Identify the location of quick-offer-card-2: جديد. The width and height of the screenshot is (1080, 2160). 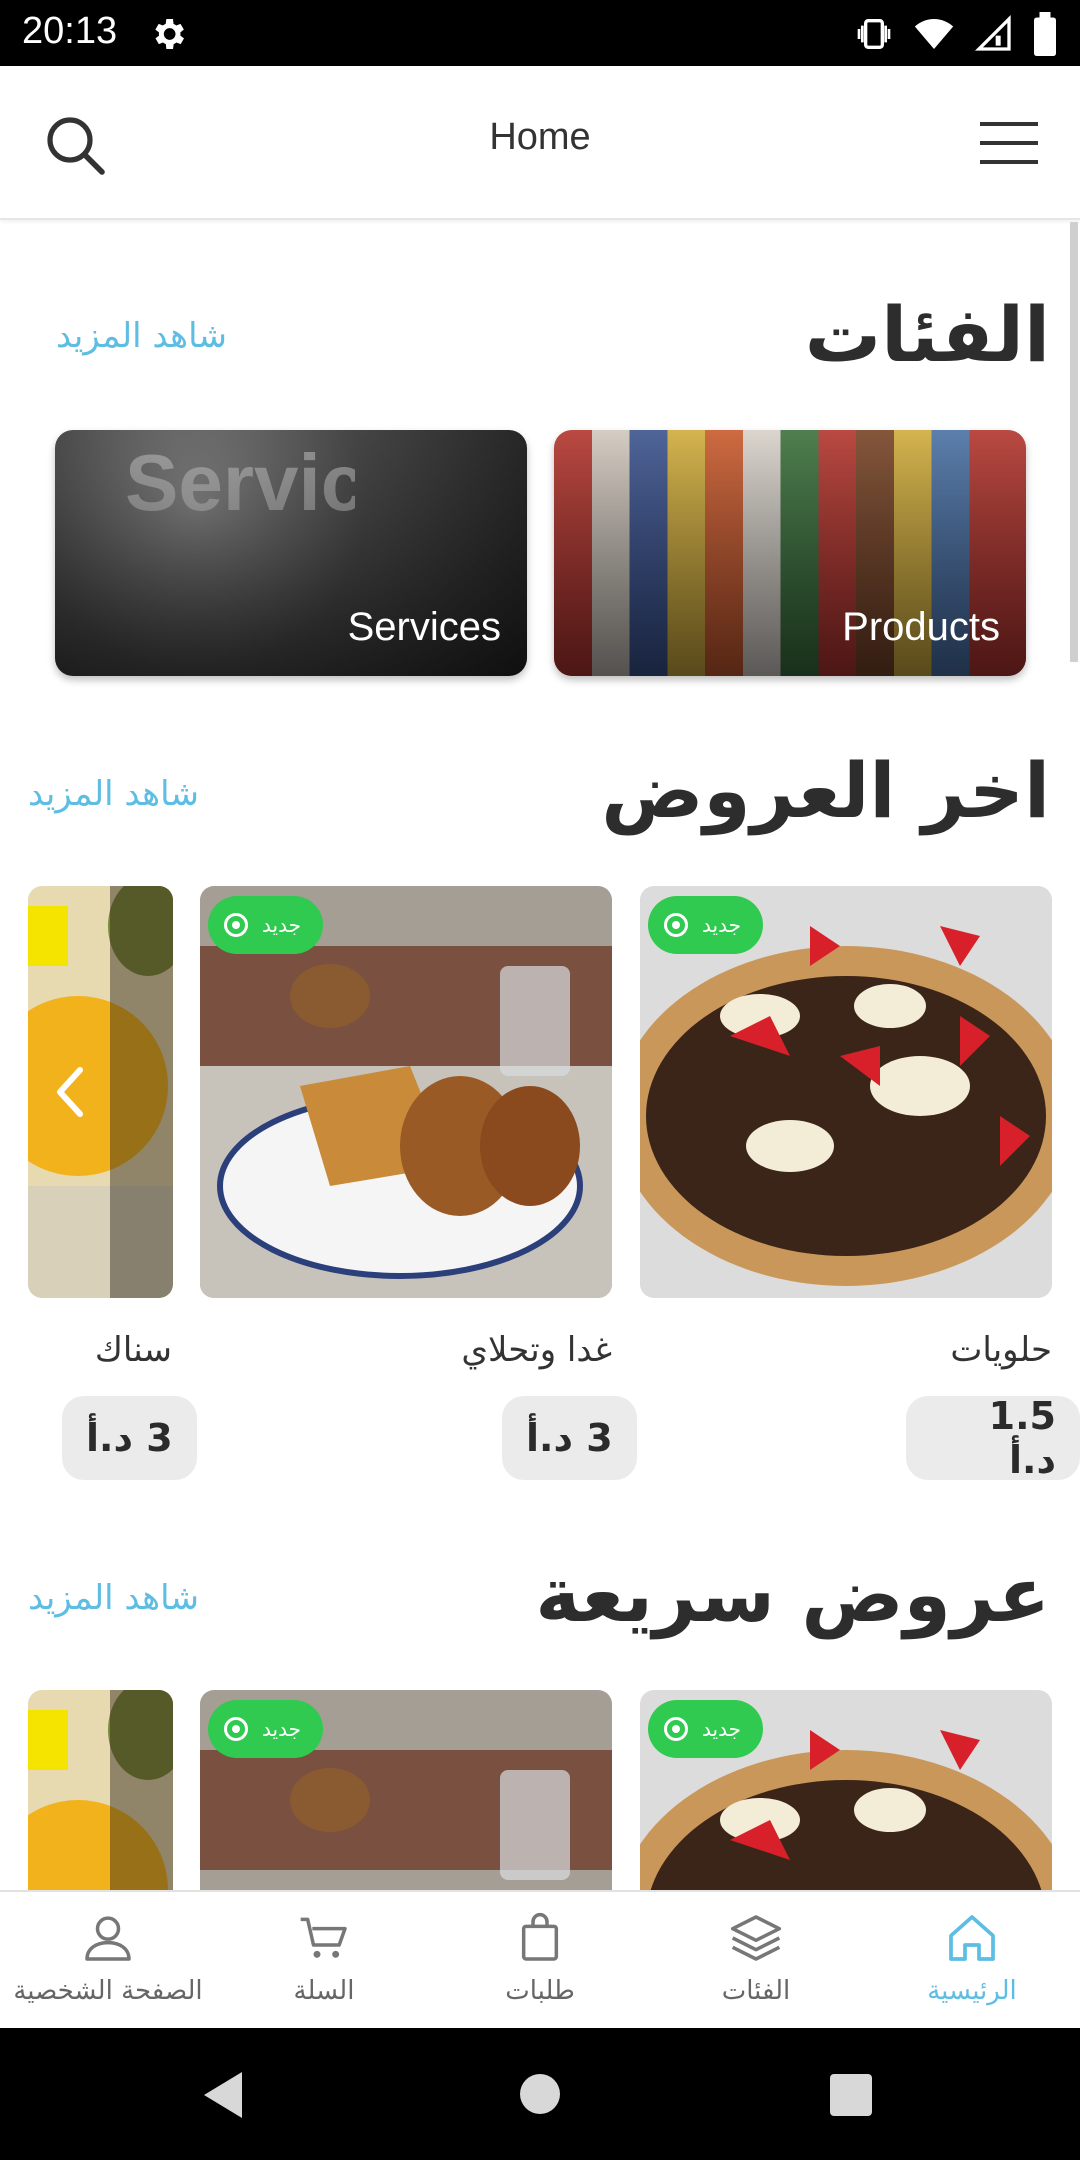
(406, 1790).